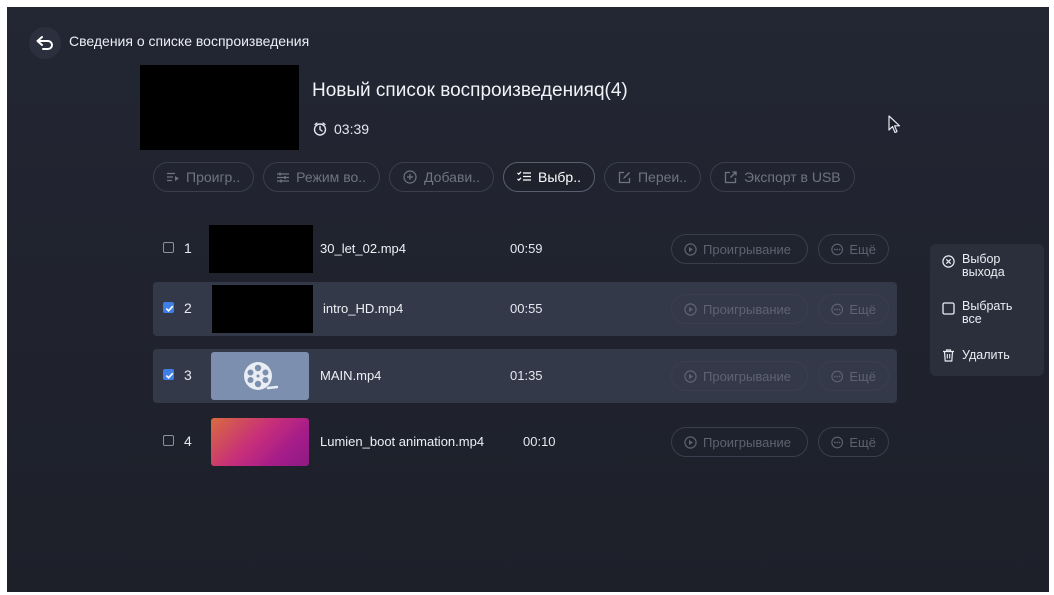 The height and width of the screenshot is (595, 1054). Describe the element at coordinates (189, 41) in the screenshot. I see `page-title: Сведения о списке воспроизведения` at that location.